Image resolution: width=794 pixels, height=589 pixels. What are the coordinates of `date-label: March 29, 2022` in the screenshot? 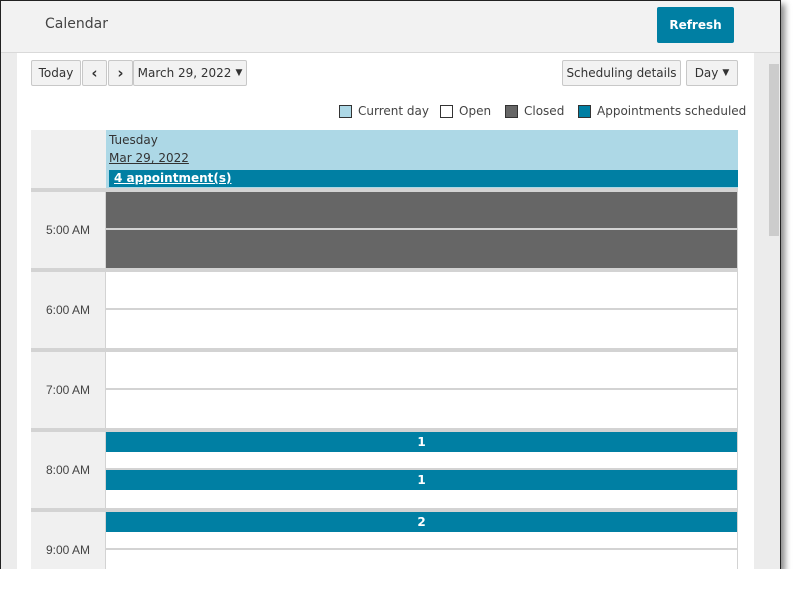 It's located at (184, 73).